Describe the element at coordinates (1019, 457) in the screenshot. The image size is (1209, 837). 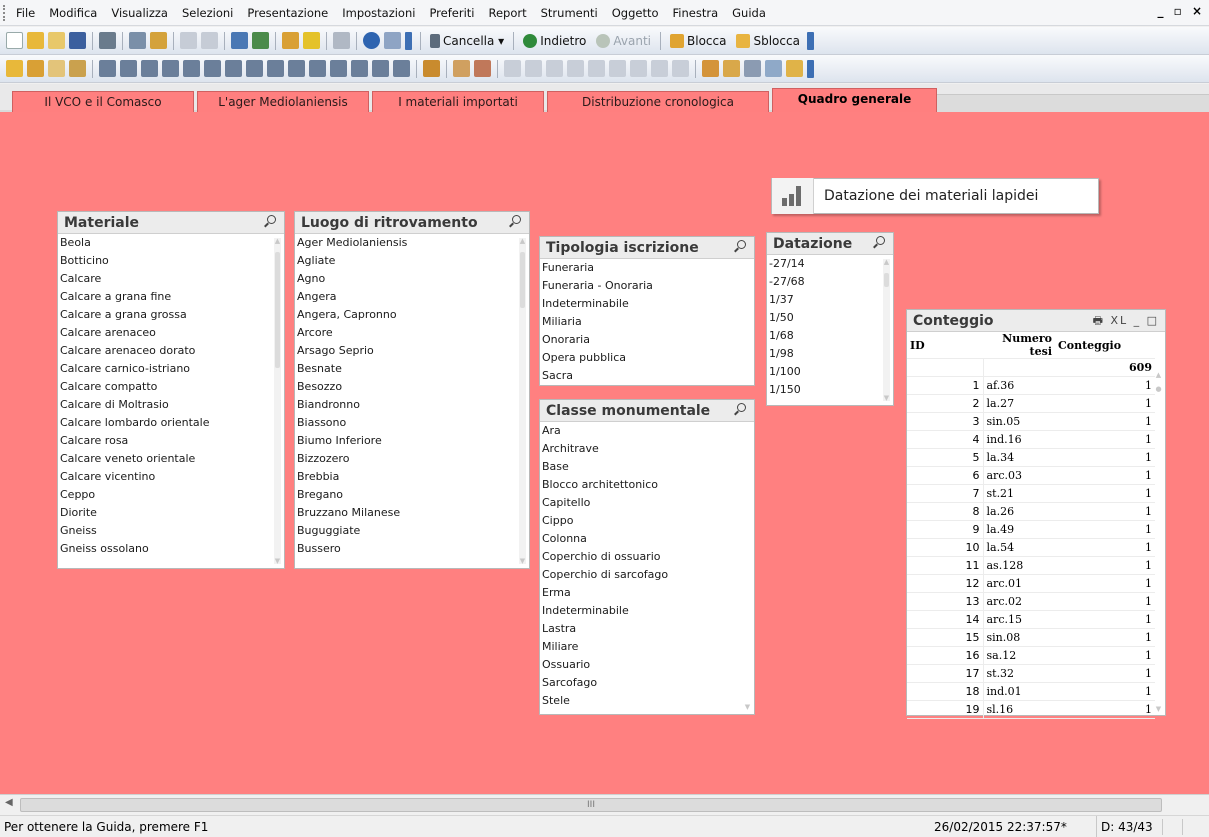
I see `cell-numero-tesi: la.34` at that location.